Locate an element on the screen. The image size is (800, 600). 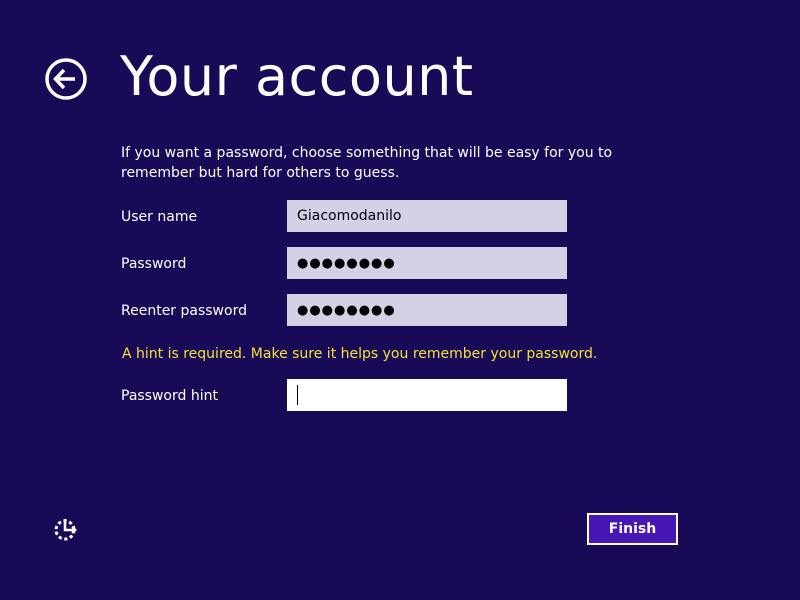
username-field is located at coordinates (427, 216).